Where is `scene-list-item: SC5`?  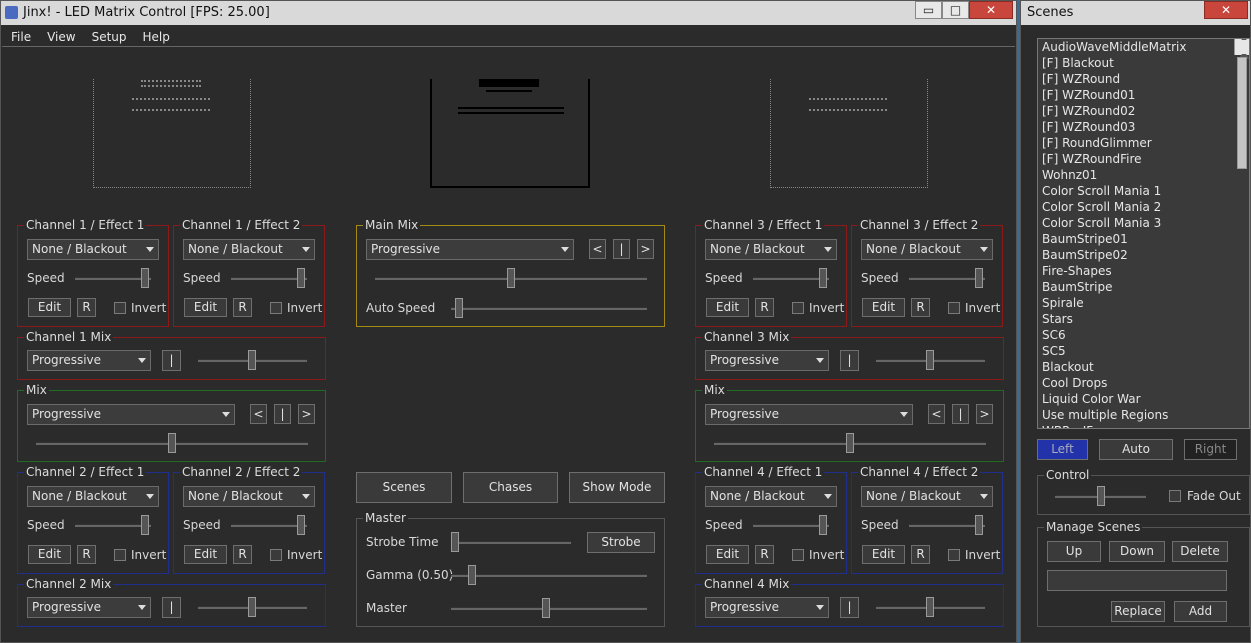 scene-list-item: SC5 is located at coordinates (1143, 351).